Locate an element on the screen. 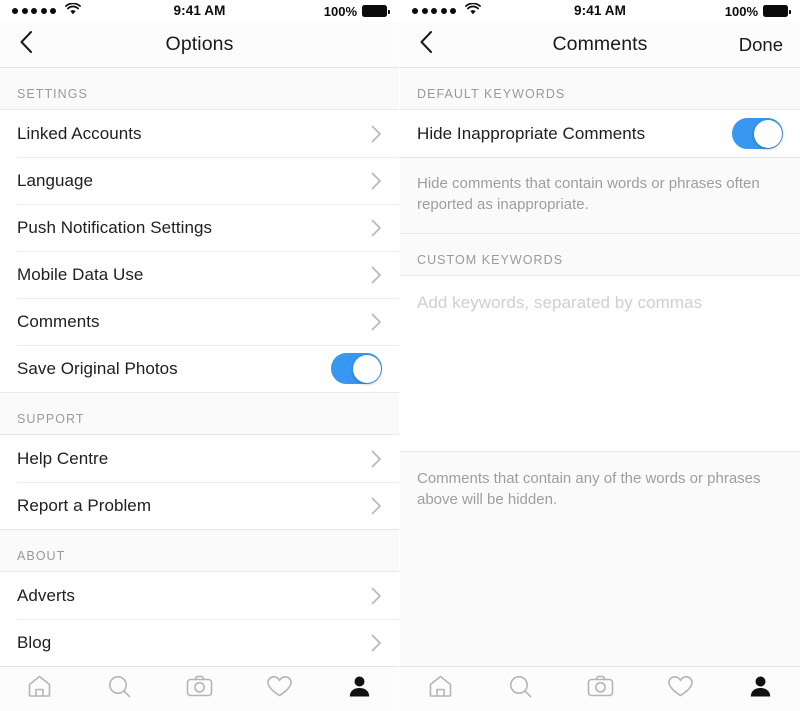  hide-inappropriate-comments-toggle is located at coordinates (757, 133).